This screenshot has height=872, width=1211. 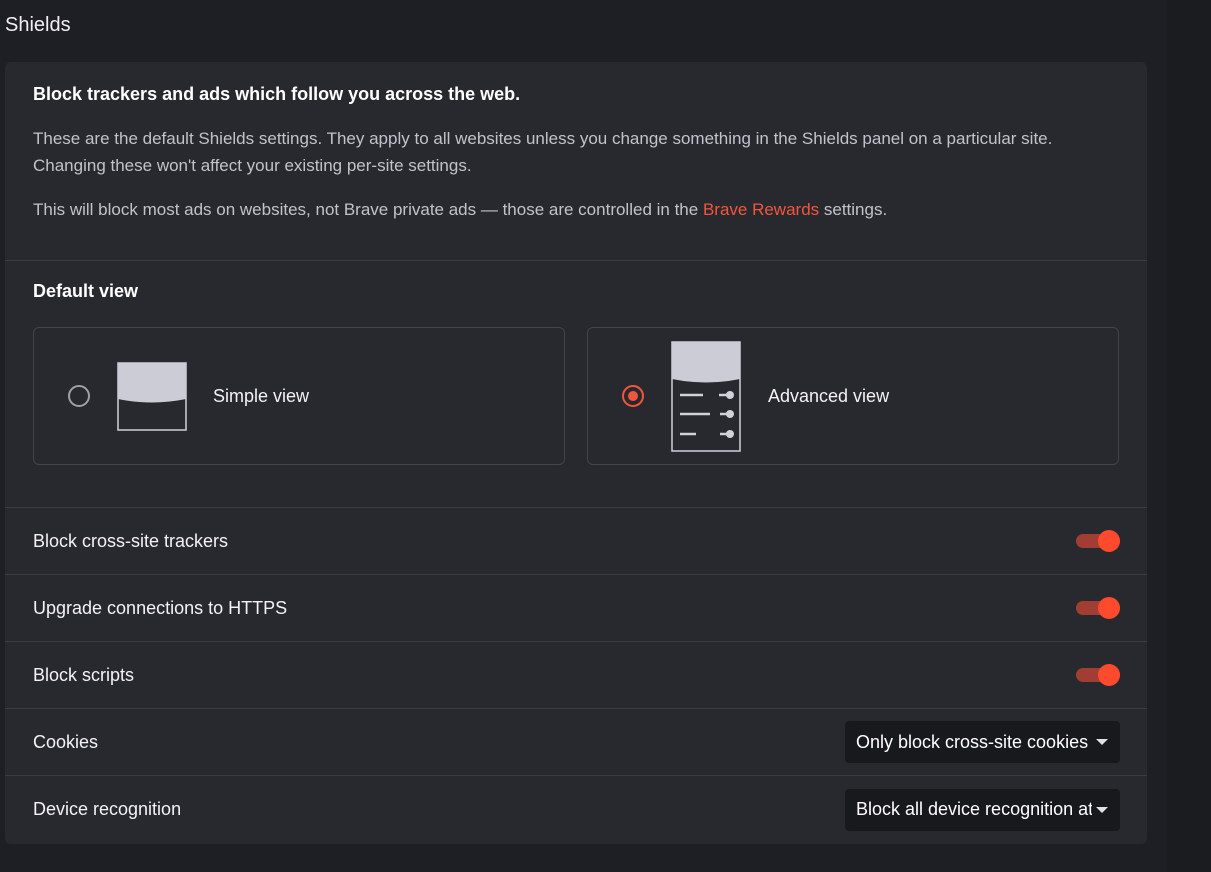 What do you see at coordinates (761, 209) in the screenshot?
I see `brave-rewards-link: Brave Rewards` at bounding box center [761, 209].